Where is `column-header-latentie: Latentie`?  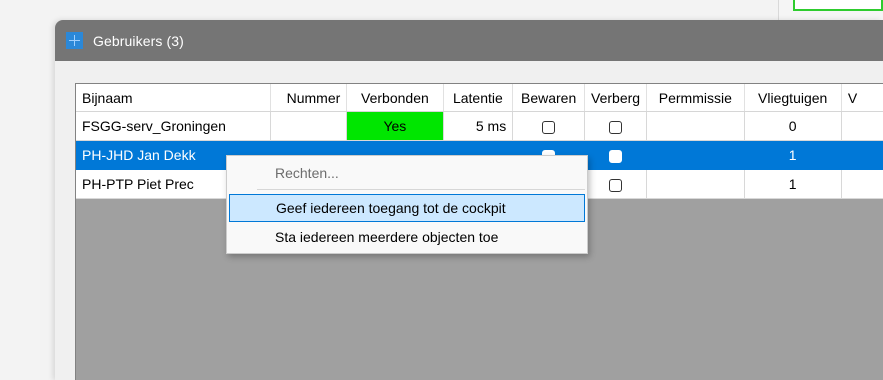
column-header-latentie: Latentie is located at coordinates (478, 98).